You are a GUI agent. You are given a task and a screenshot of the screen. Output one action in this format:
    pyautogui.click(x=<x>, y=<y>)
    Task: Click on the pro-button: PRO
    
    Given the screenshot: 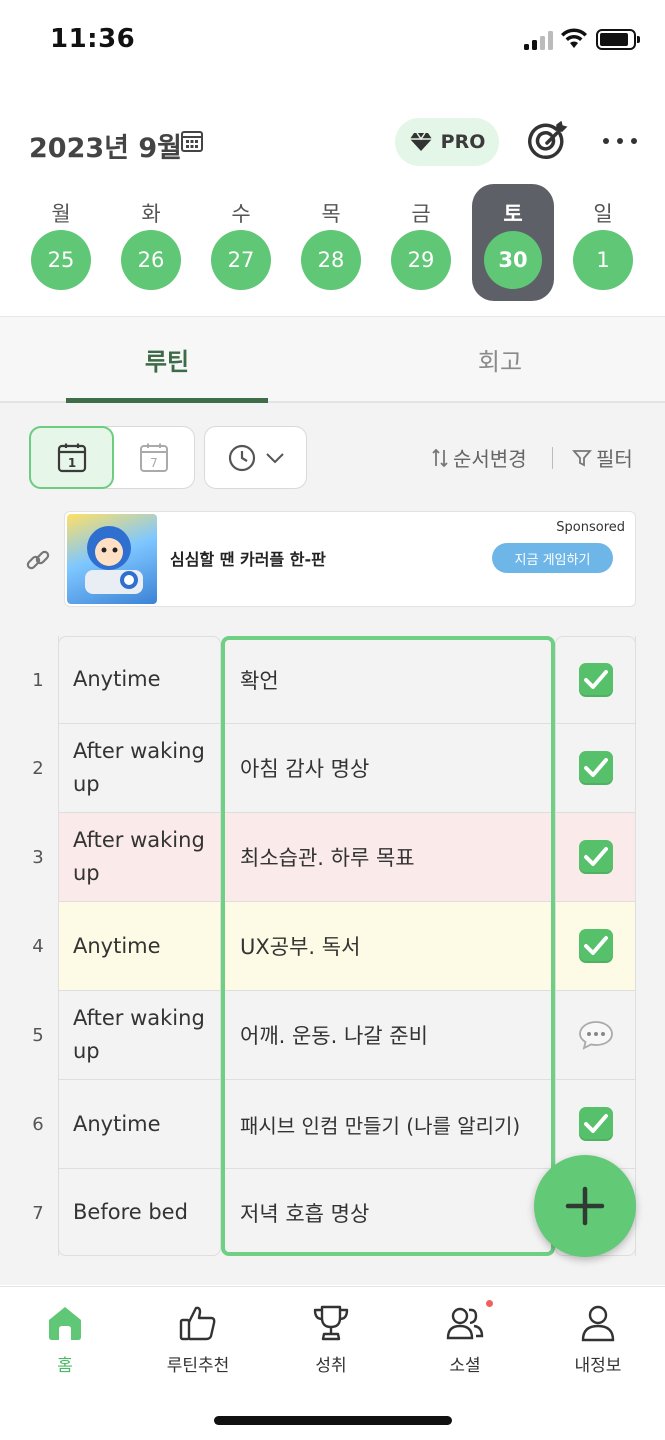 What is the action you would take?
    pyautogui.click(x=447, y=142)
    